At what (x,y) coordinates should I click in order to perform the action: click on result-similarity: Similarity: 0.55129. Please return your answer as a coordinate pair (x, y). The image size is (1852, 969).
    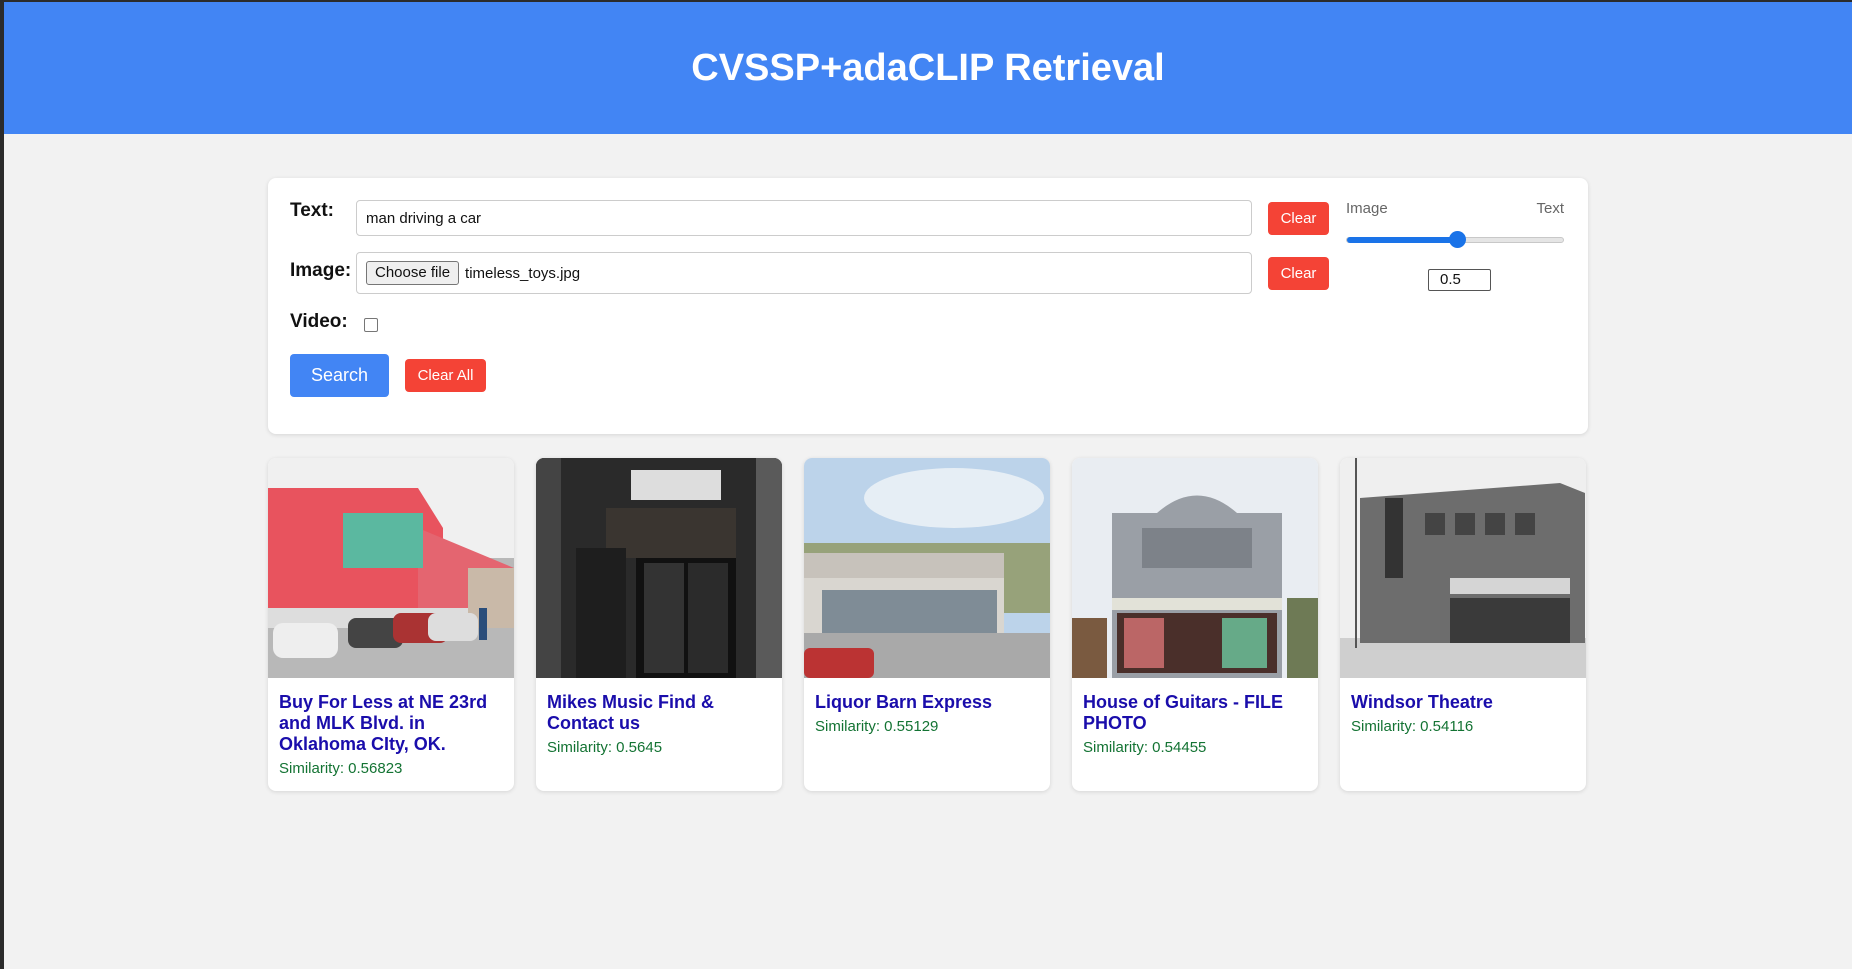
    Looking at the image, I should click on (877, 726).